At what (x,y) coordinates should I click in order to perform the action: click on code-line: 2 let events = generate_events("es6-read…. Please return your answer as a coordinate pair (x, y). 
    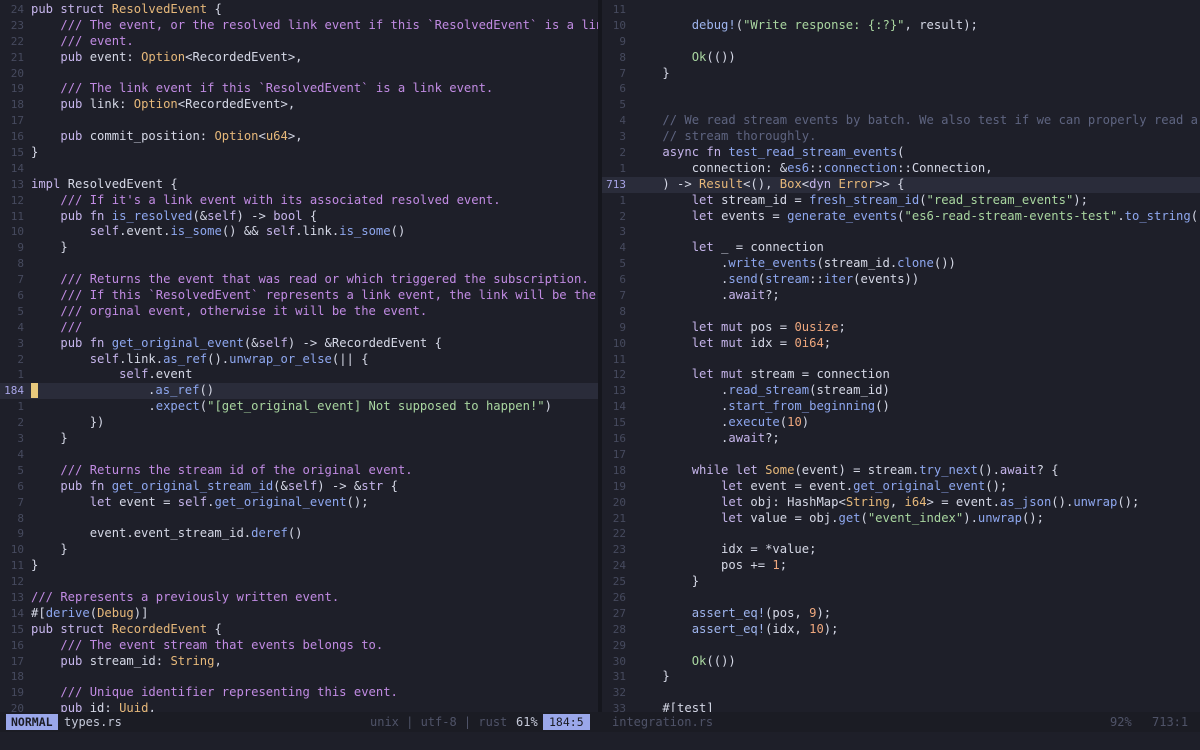
    Looking at the image, I should click on (901, 217).